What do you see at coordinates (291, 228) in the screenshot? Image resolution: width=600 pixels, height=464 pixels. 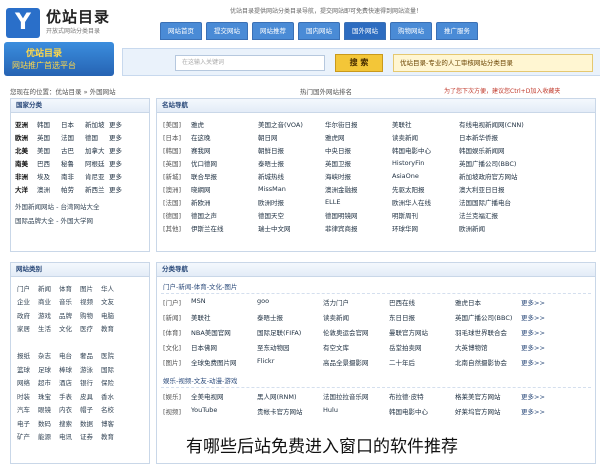 I see `site-link: 瑞士中文网` at bounding box center [291, 228].